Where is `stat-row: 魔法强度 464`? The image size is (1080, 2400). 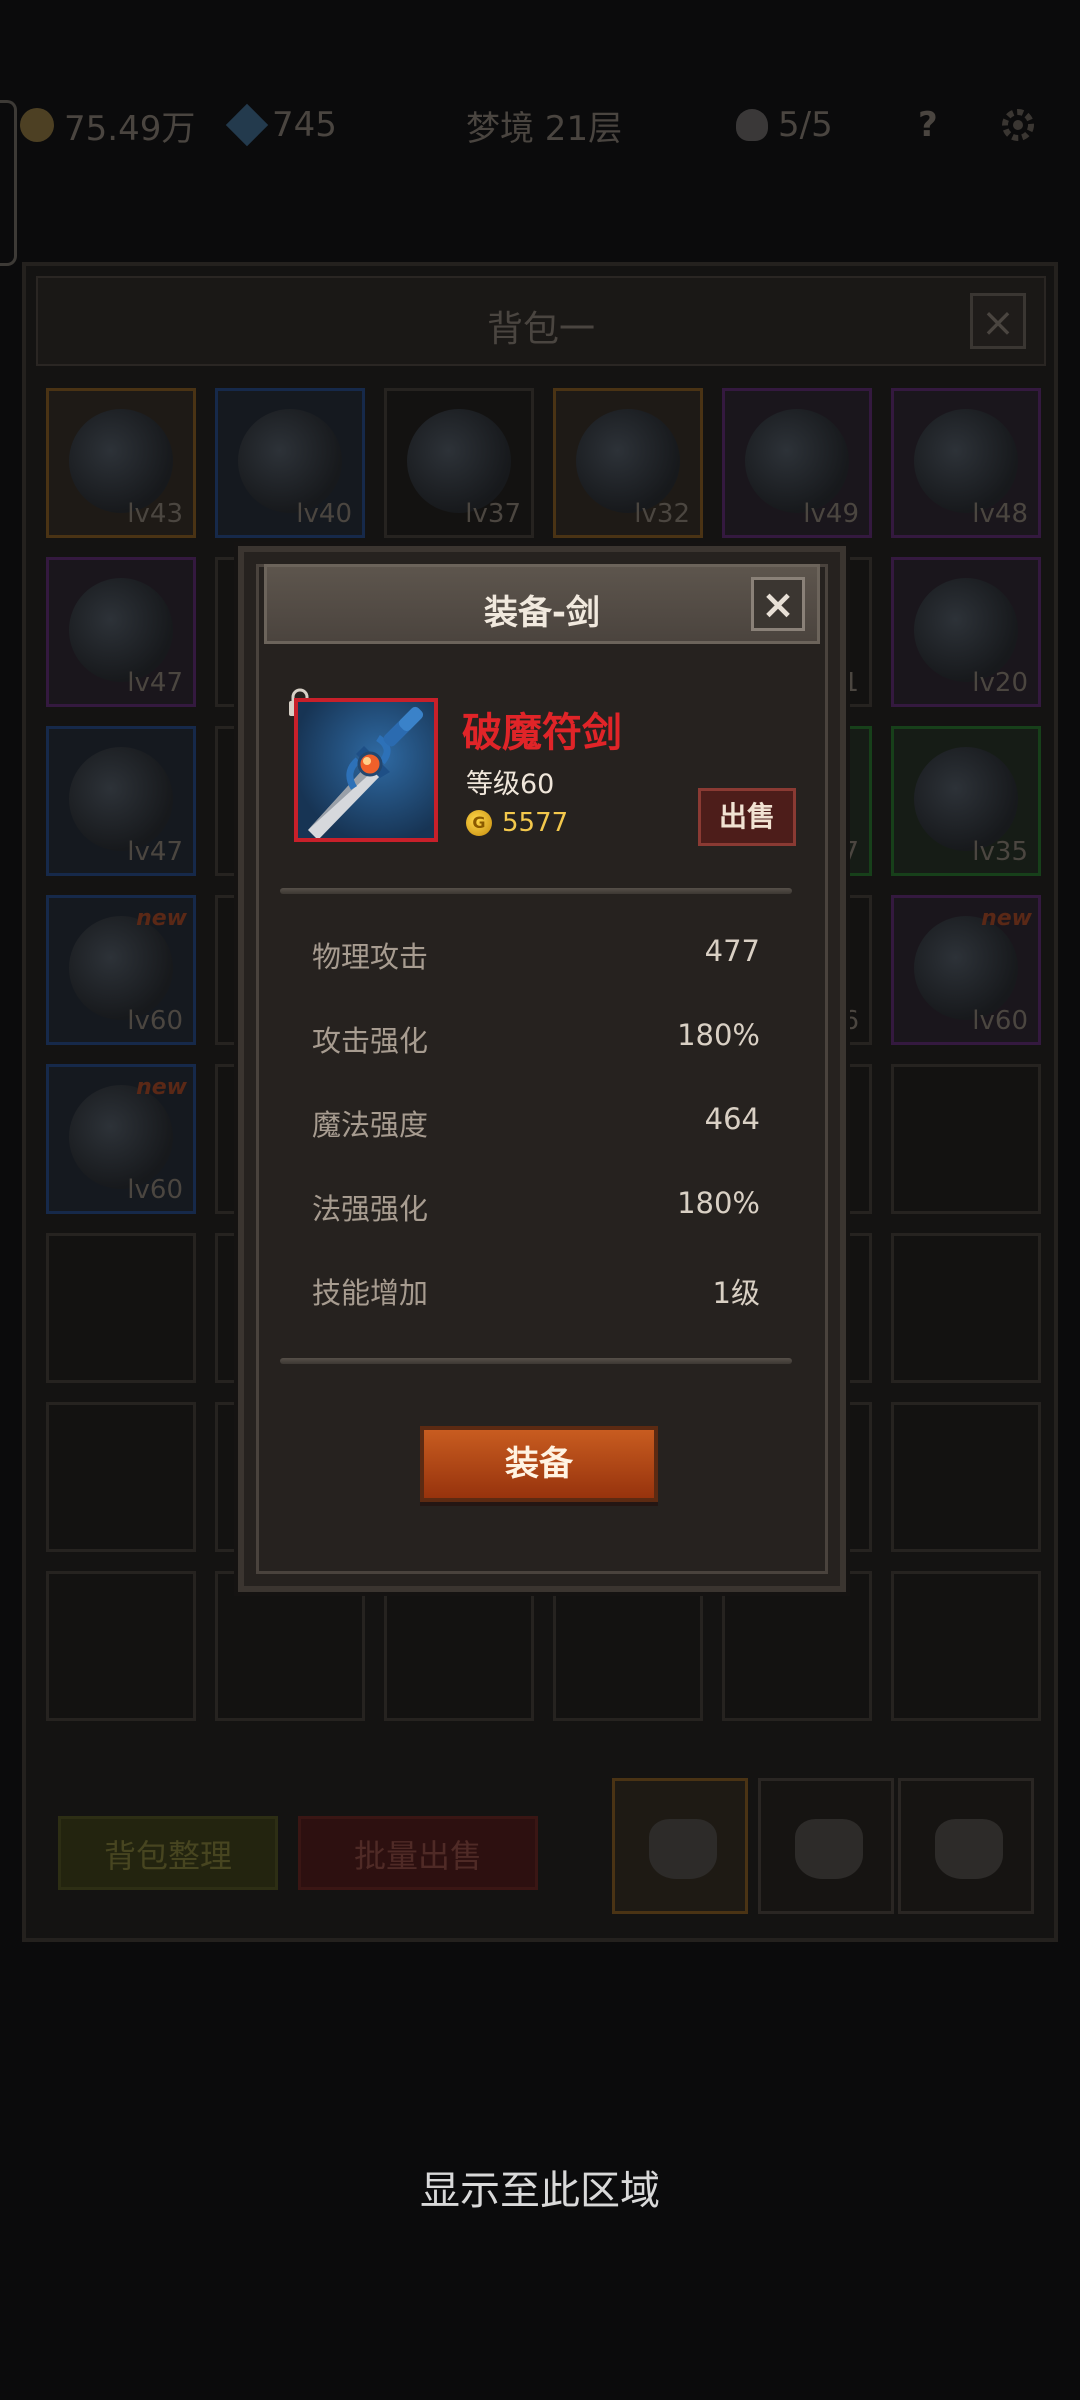
stat-row: 魔法强度 464 is located at coordinates (536, 1123).